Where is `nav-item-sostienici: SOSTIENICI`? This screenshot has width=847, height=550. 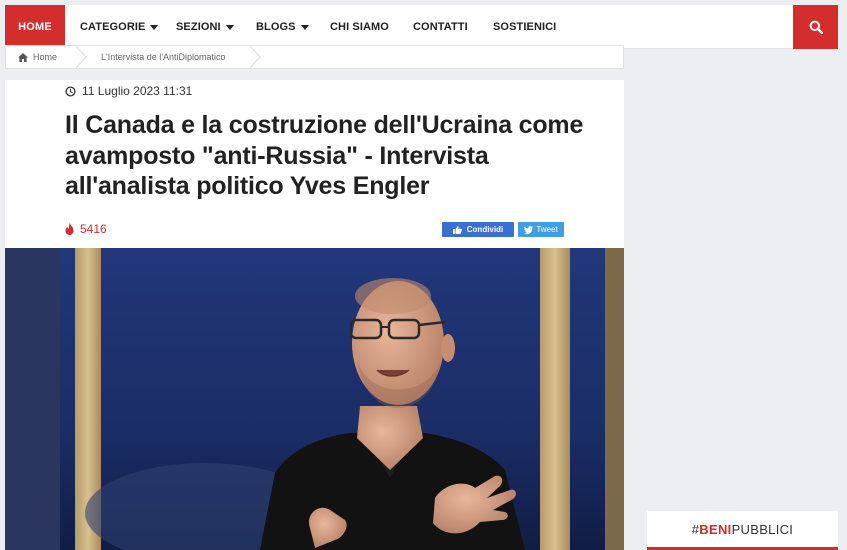 nav-item-sostienici: SOSTIENICI is located at coordinates (524, 27).